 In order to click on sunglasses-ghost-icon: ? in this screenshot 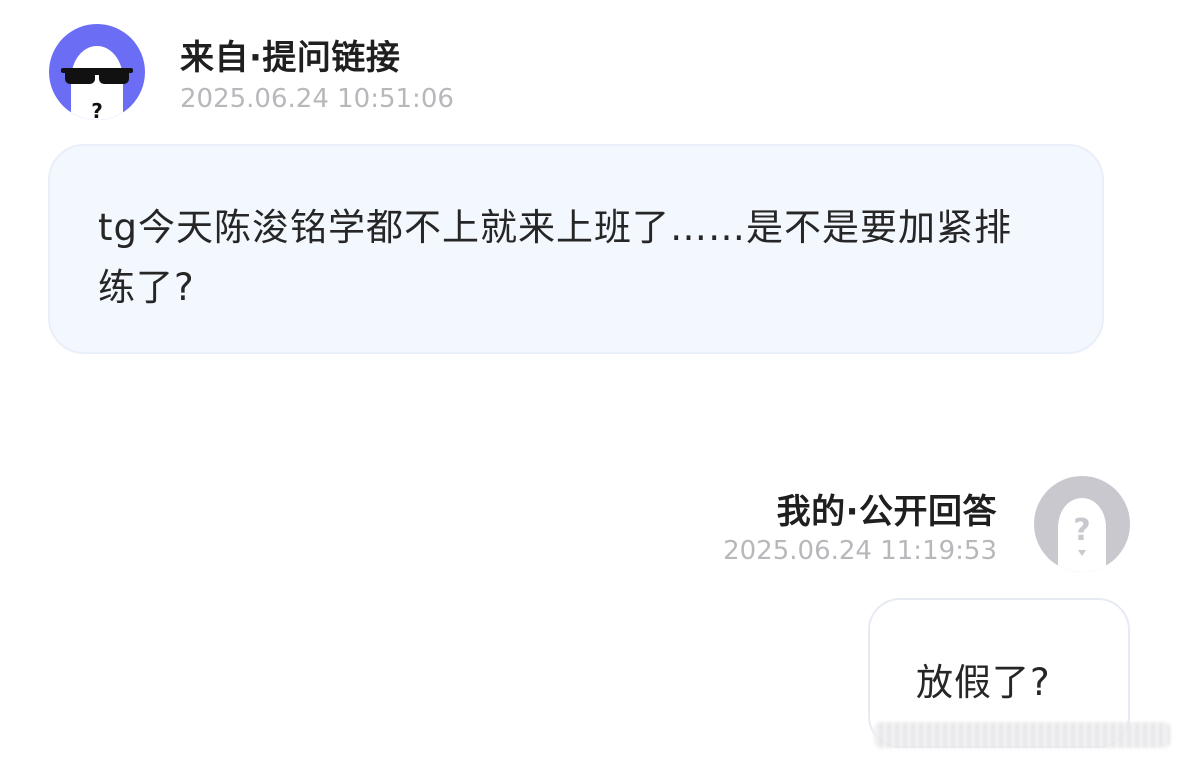, I will do `click(97, 83)`.